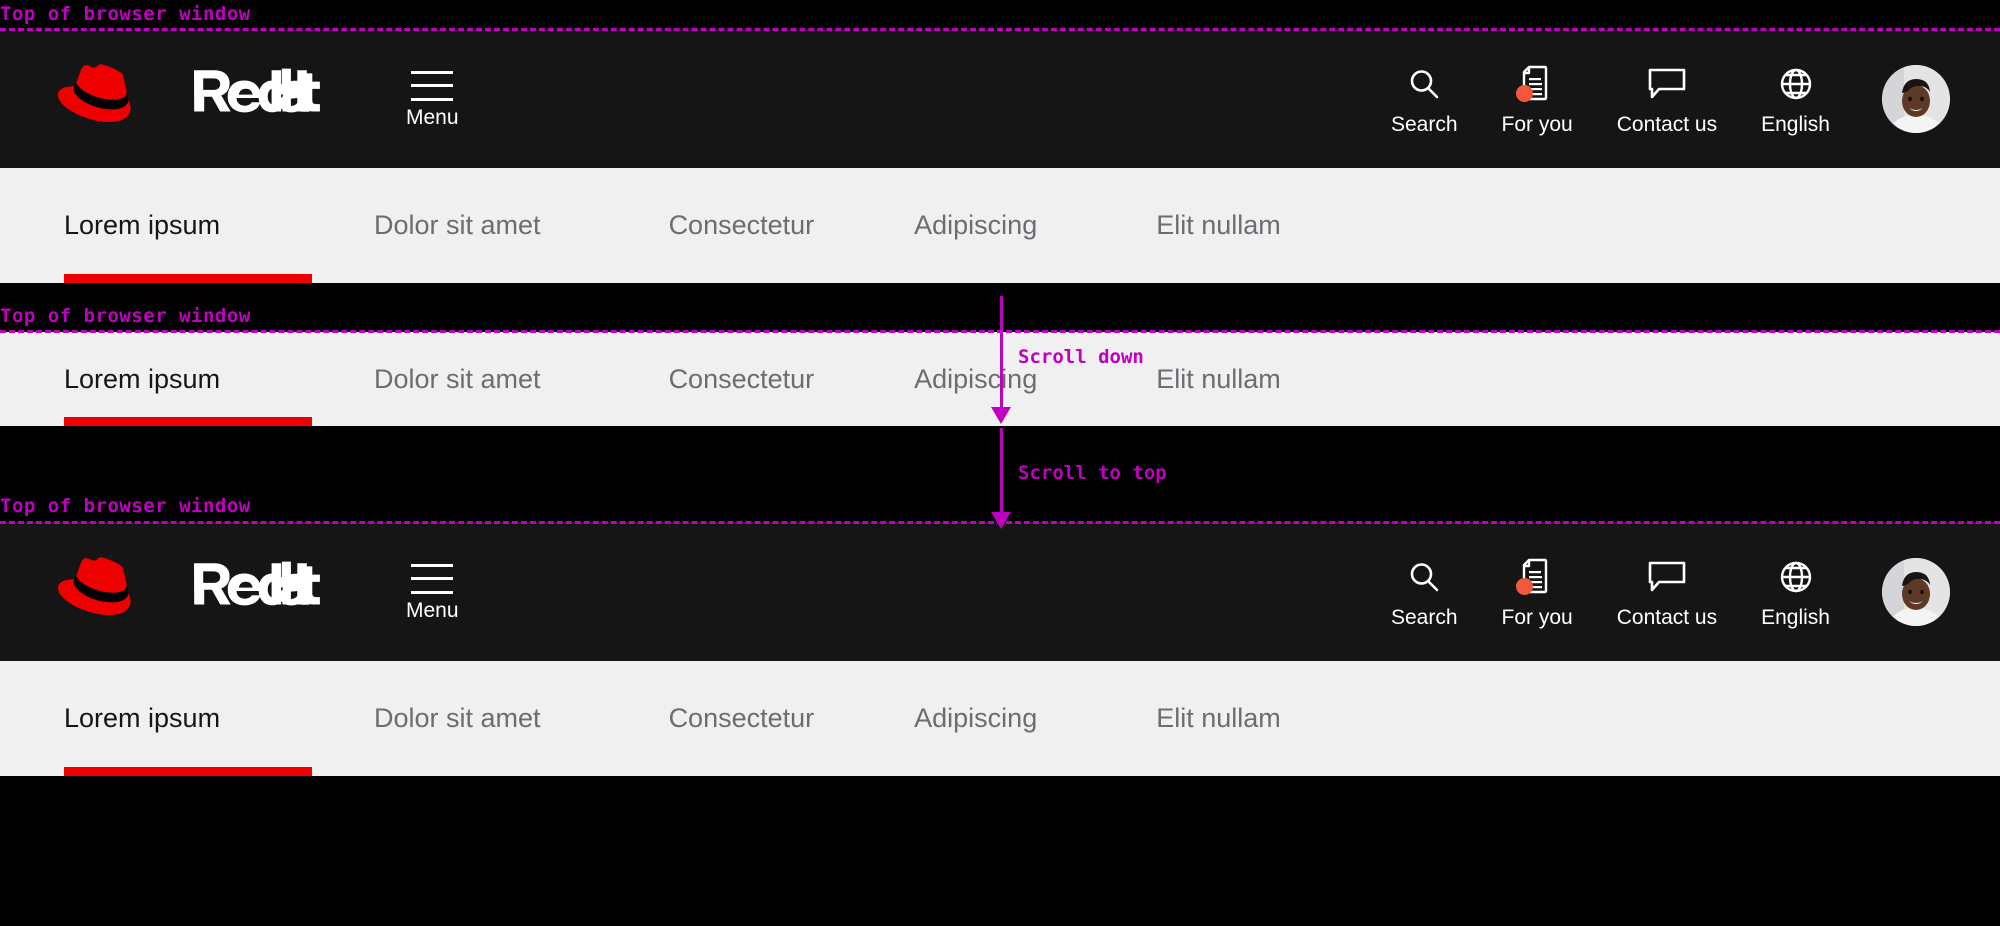 The width and height of the screenshot is (2000, 926). Describe the element at coordinates (1000, 99) in the screenshot. I see `masthead-state-1: Menu Search For you Contact us English` at that location.